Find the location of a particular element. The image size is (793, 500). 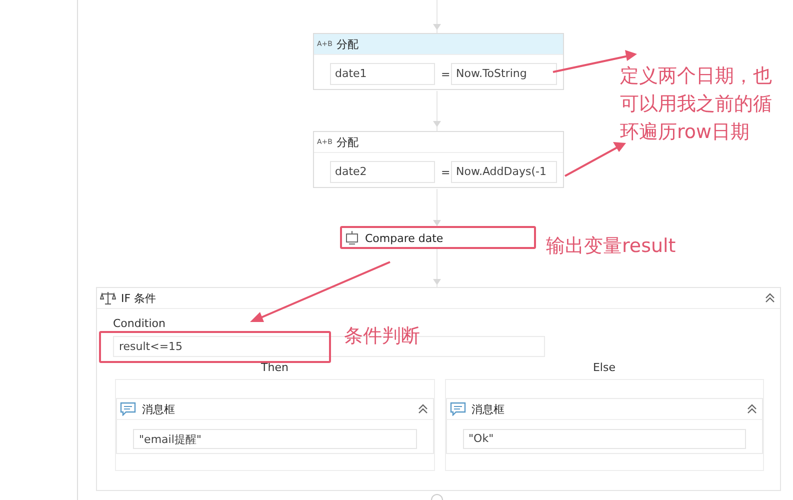

workflow-icon is located at coordinates (352, 238).